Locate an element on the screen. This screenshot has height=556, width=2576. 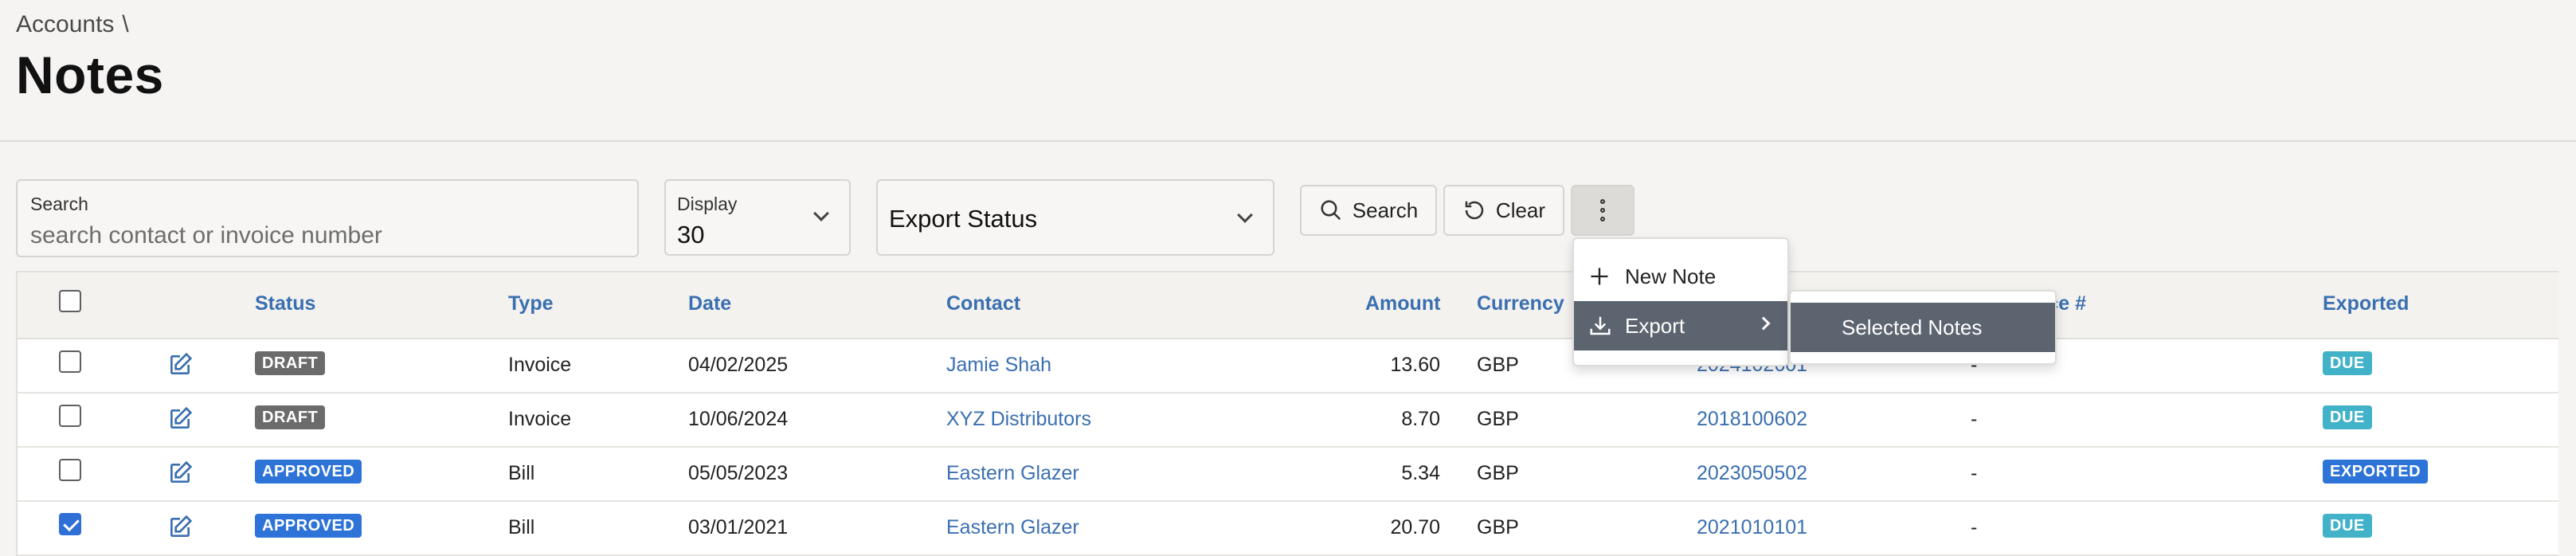
plus-icon is located at coordinates (1599, 276).